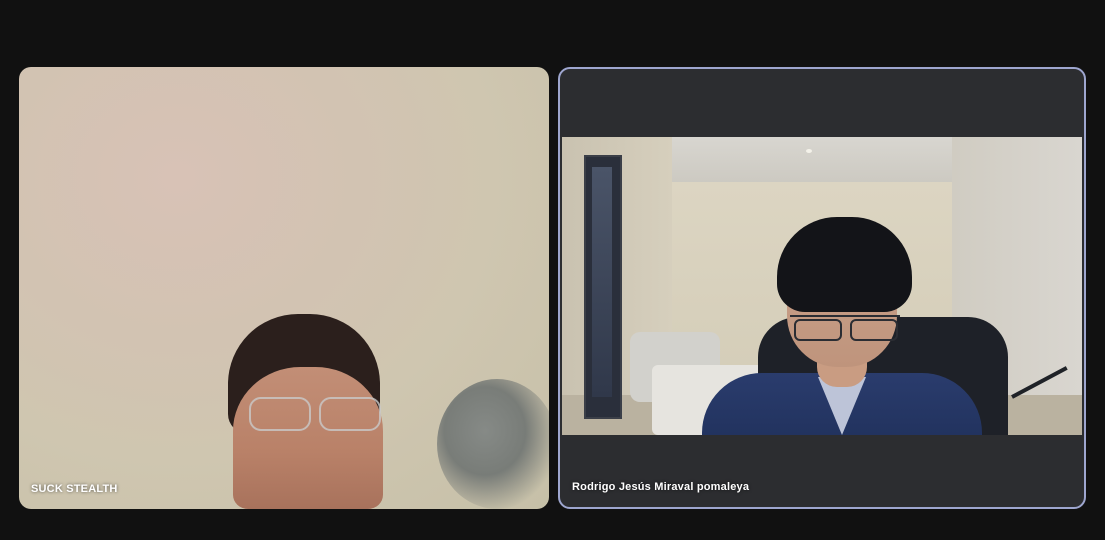 This screenshot has width=1105, height=540. What do you see at coordinates (844, 264) in the screenshot?
I see `participant-hair` at bounding box center [844, 264].